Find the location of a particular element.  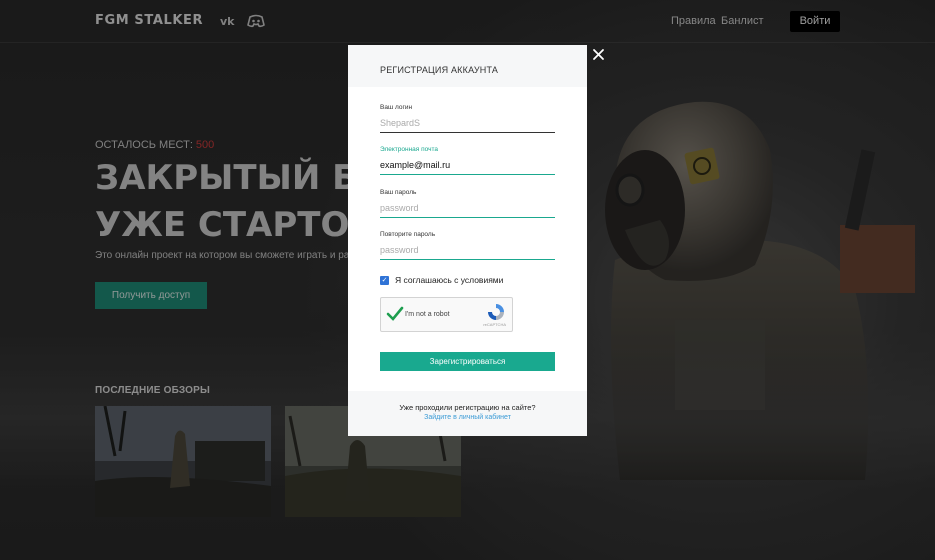

password-input: password is located at coordinates (467, 209).